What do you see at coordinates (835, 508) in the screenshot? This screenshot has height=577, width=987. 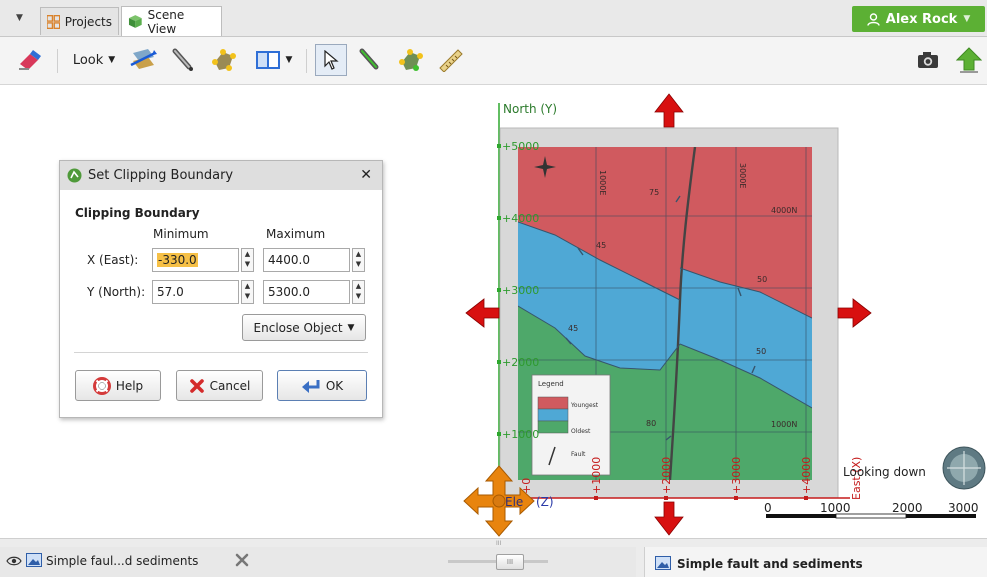 I see `scale-label: 1000` at bounding box center [835, 508].